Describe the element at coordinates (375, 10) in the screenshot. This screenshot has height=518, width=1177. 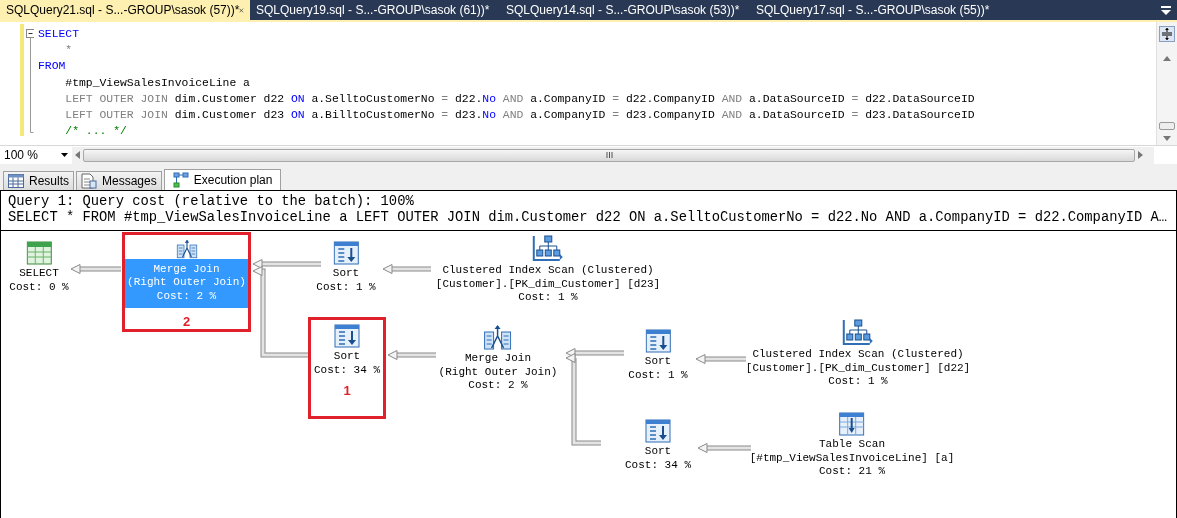
I see `document-tab: SQLQuery19.sql - S...-GROUP\sasok (61))*` at that location.